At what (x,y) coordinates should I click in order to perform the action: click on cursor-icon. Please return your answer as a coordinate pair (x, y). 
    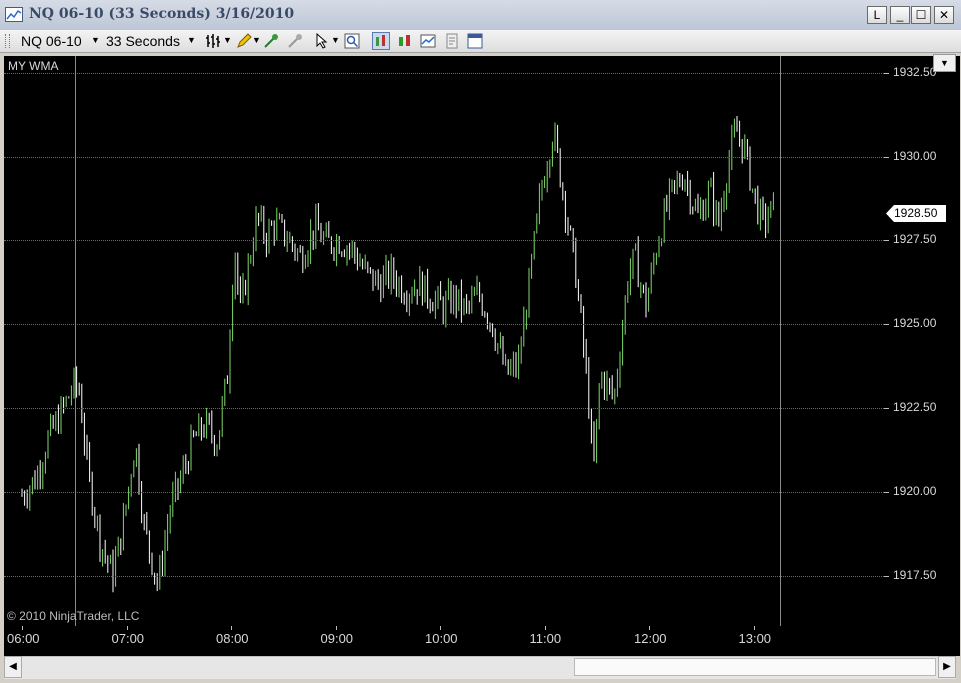
    Looking at the image, I should click on (322, 41).